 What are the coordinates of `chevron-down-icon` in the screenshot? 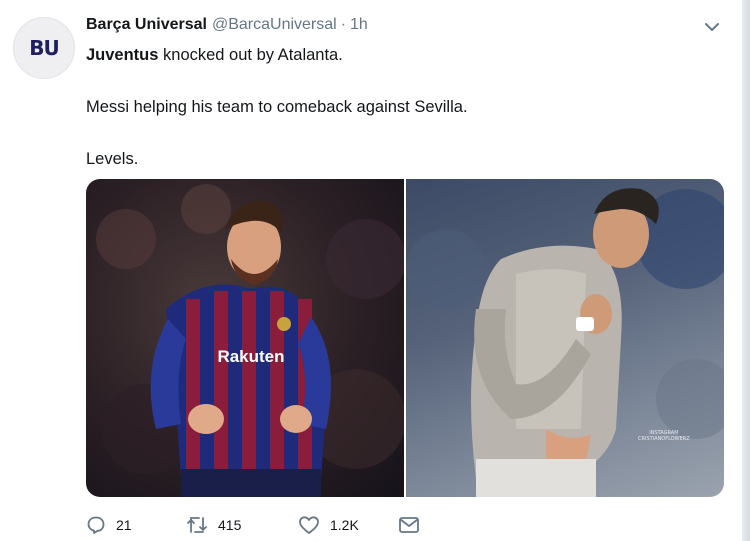 It's located at (712, 27).